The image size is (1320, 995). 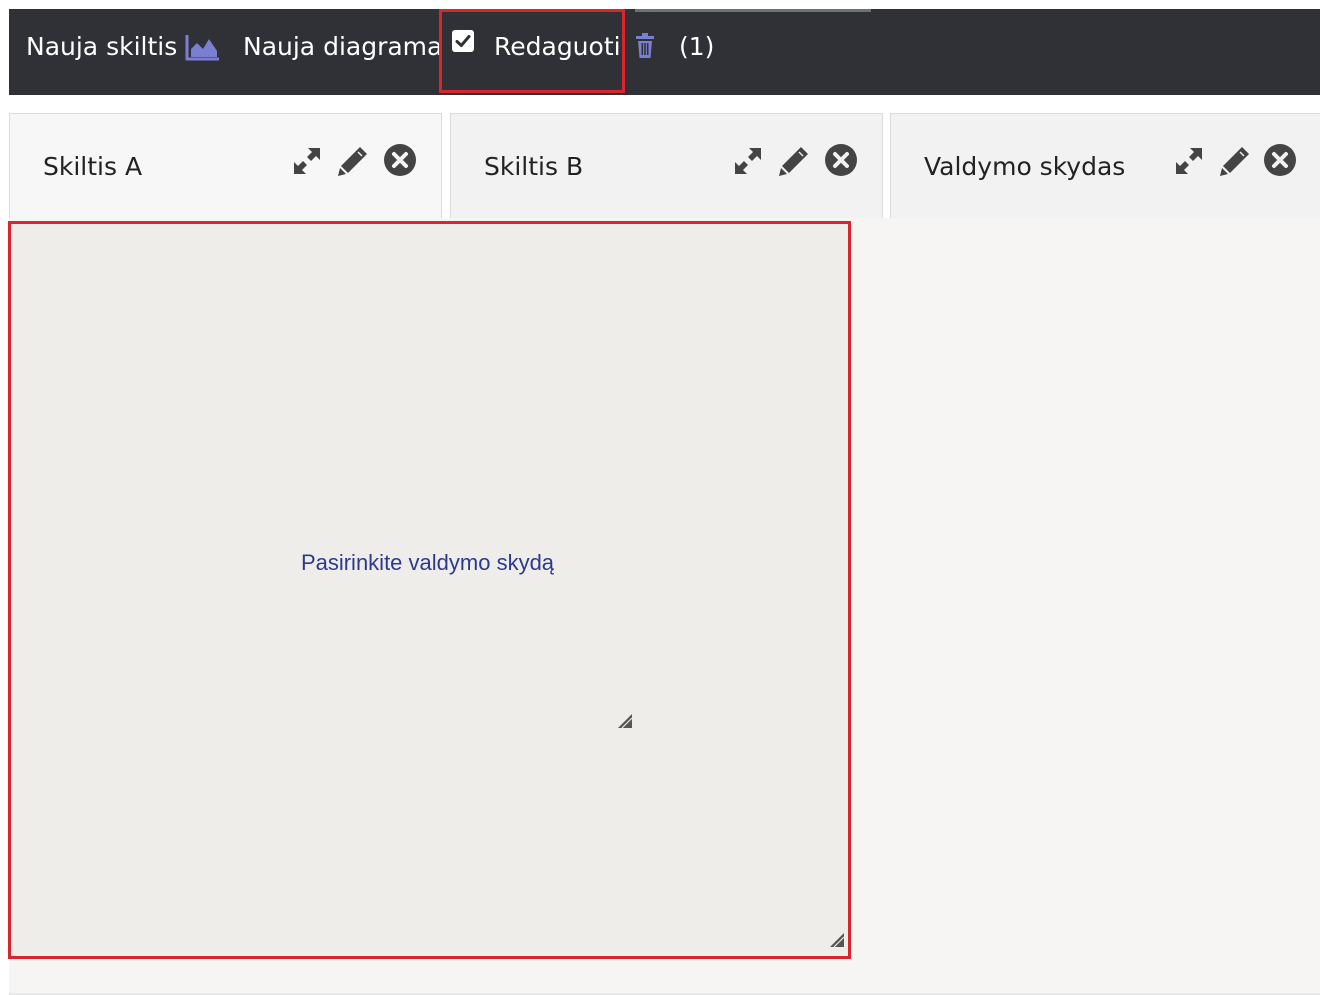 I want to click on select-dashboard-message: Pasirinkite valdymo skydą, so click(x=429, y=563).